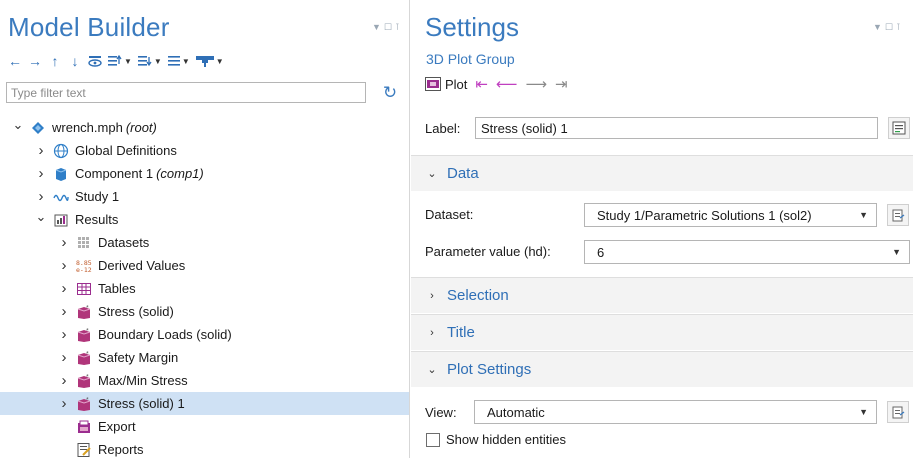 This screenshot has width=913, height=458. What do you see at coordinates (165, 334) in the screenshot?
I see `tree-item-label: Boundary Loads (solid)` at bounding box center [165, 334].